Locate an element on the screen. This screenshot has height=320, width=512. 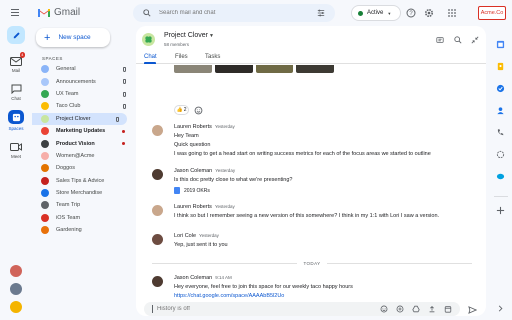
calendar-icon is located at coordinates (448, 309).